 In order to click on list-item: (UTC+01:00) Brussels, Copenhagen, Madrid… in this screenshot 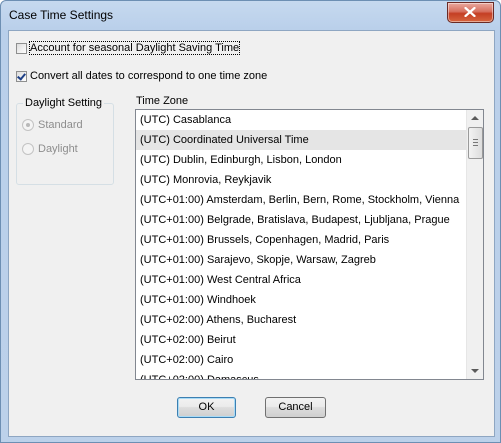, I will do `click(301, 240)`.